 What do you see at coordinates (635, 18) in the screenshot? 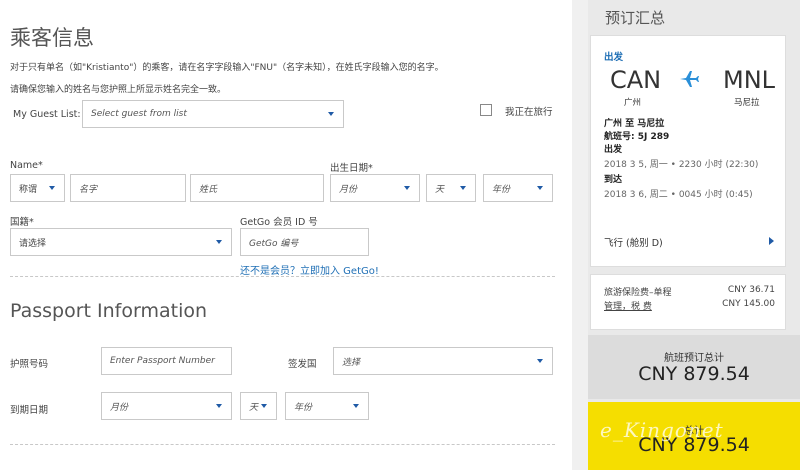
I see `summary-title: 预订汇总` at bounding box center [635, 18].